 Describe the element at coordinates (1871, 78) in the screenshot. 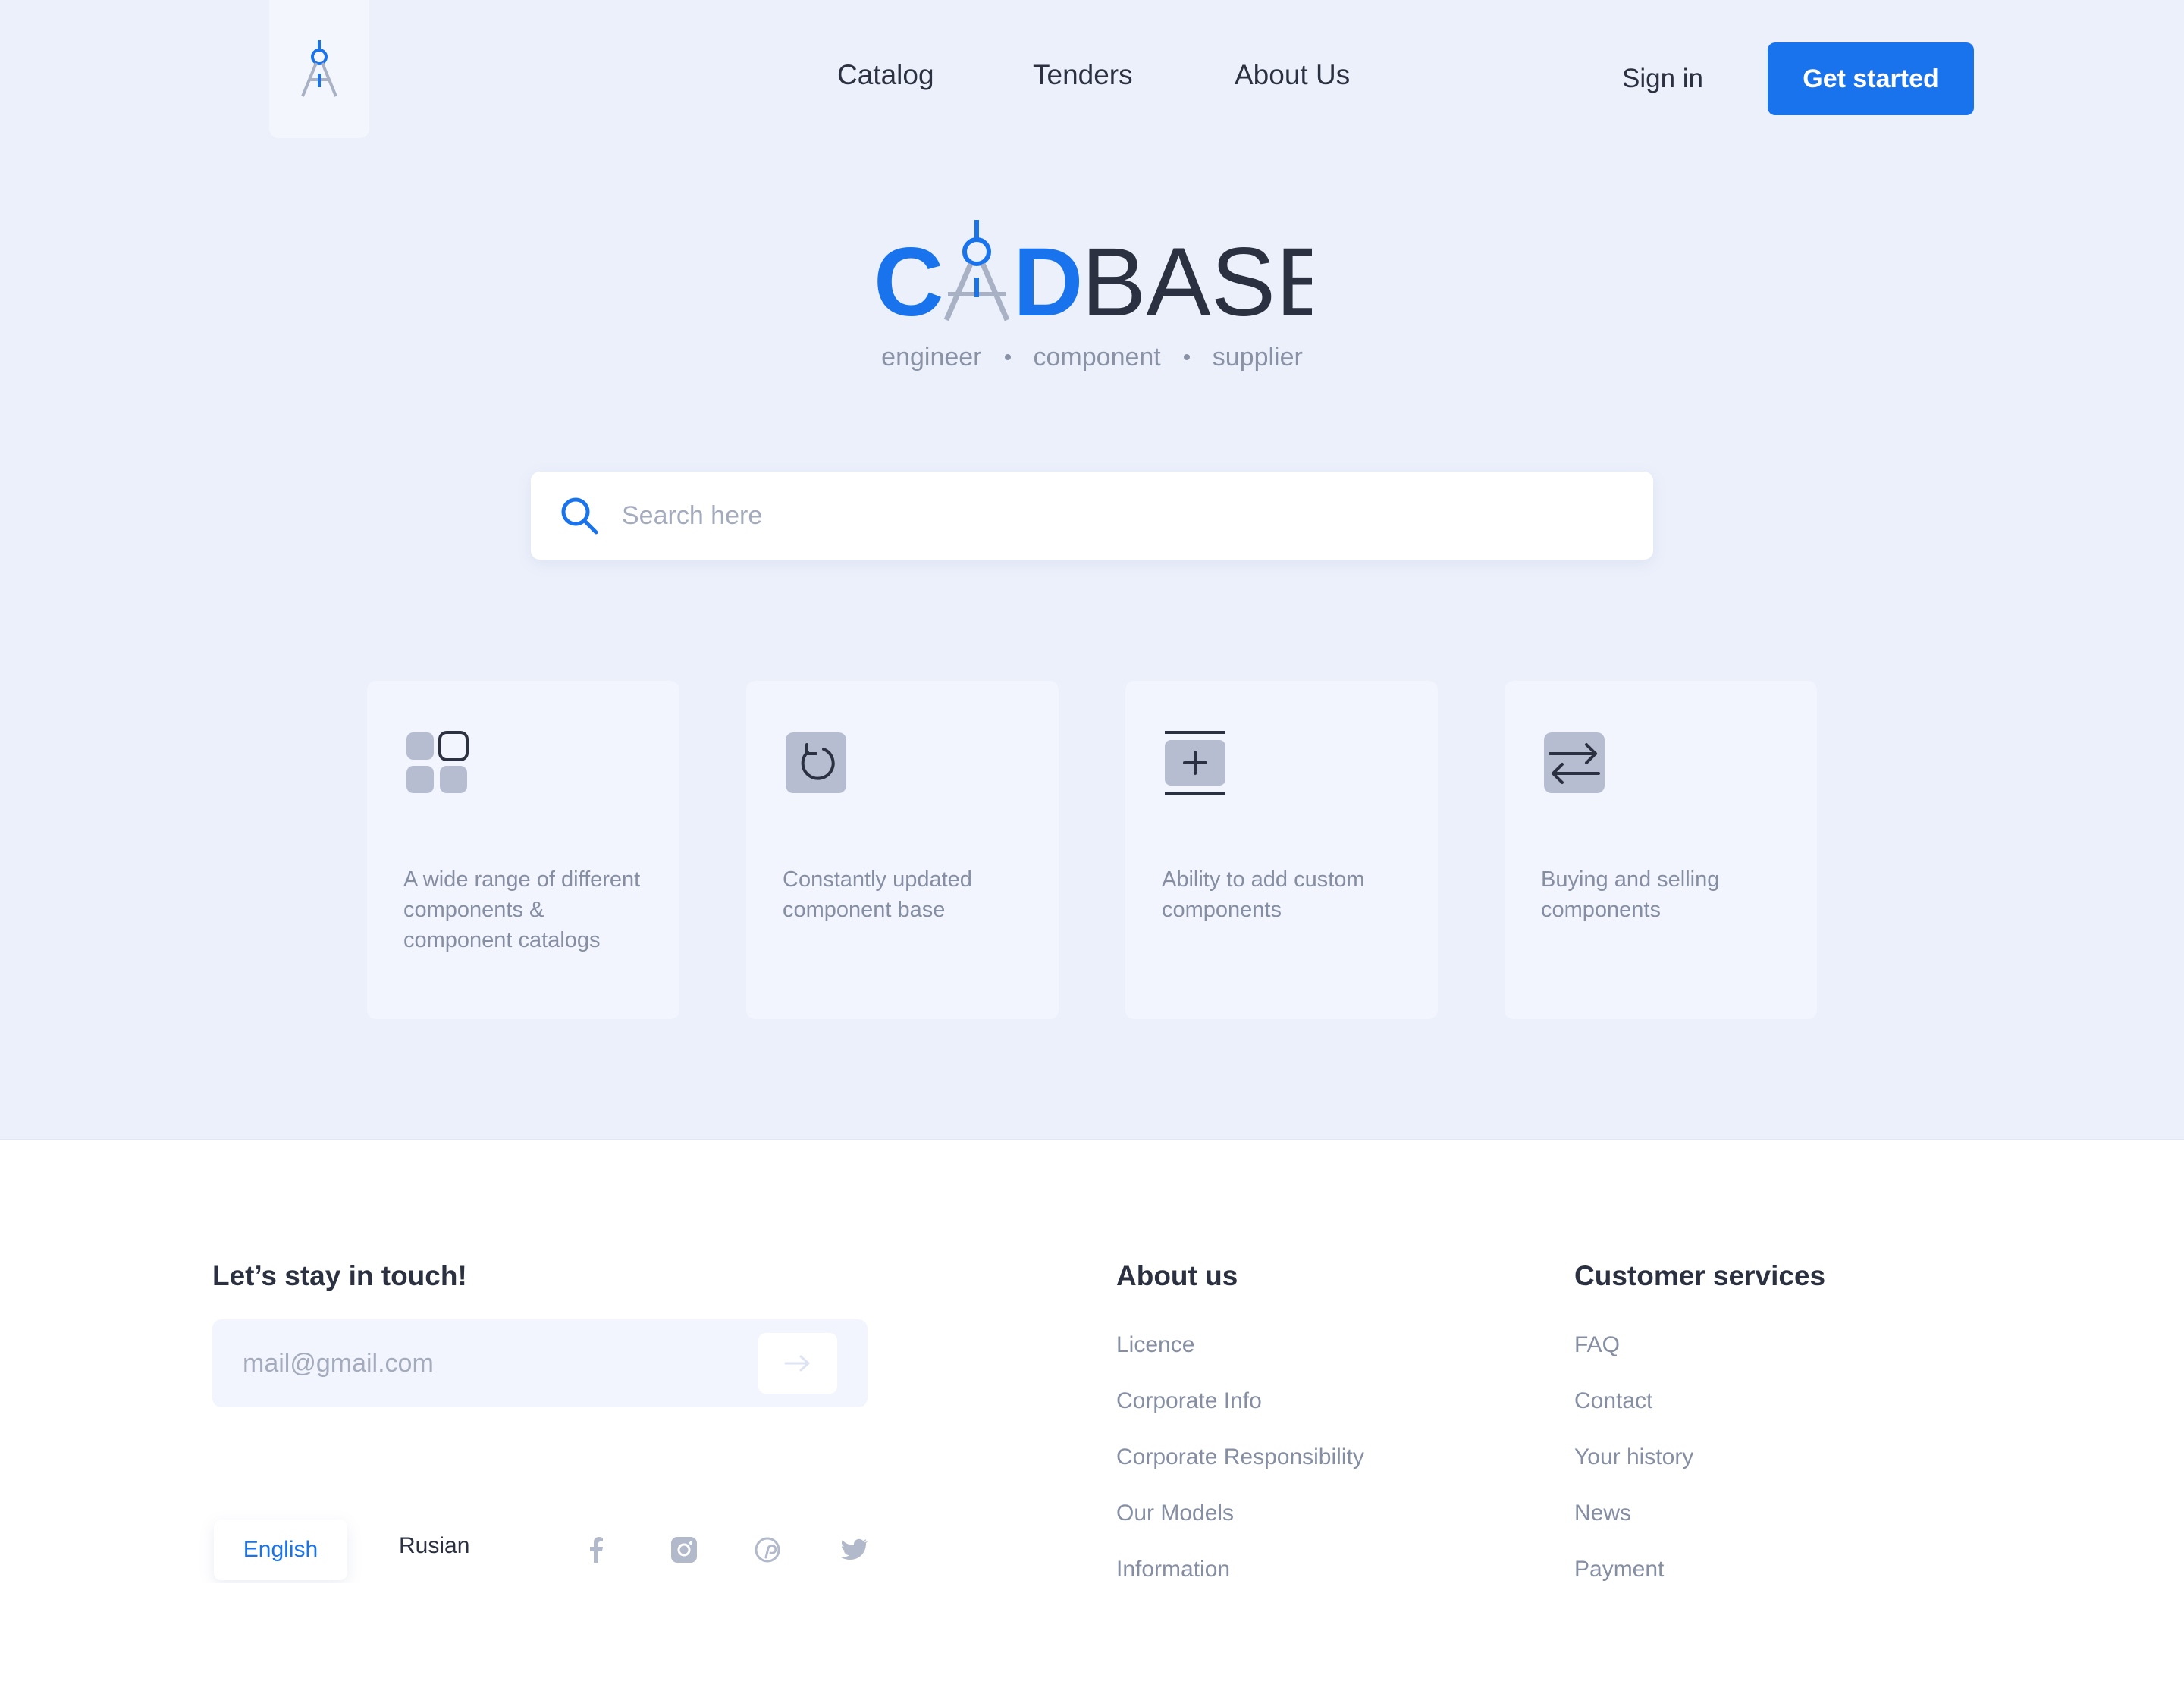

I see `get-started-button: Get started` at that location.